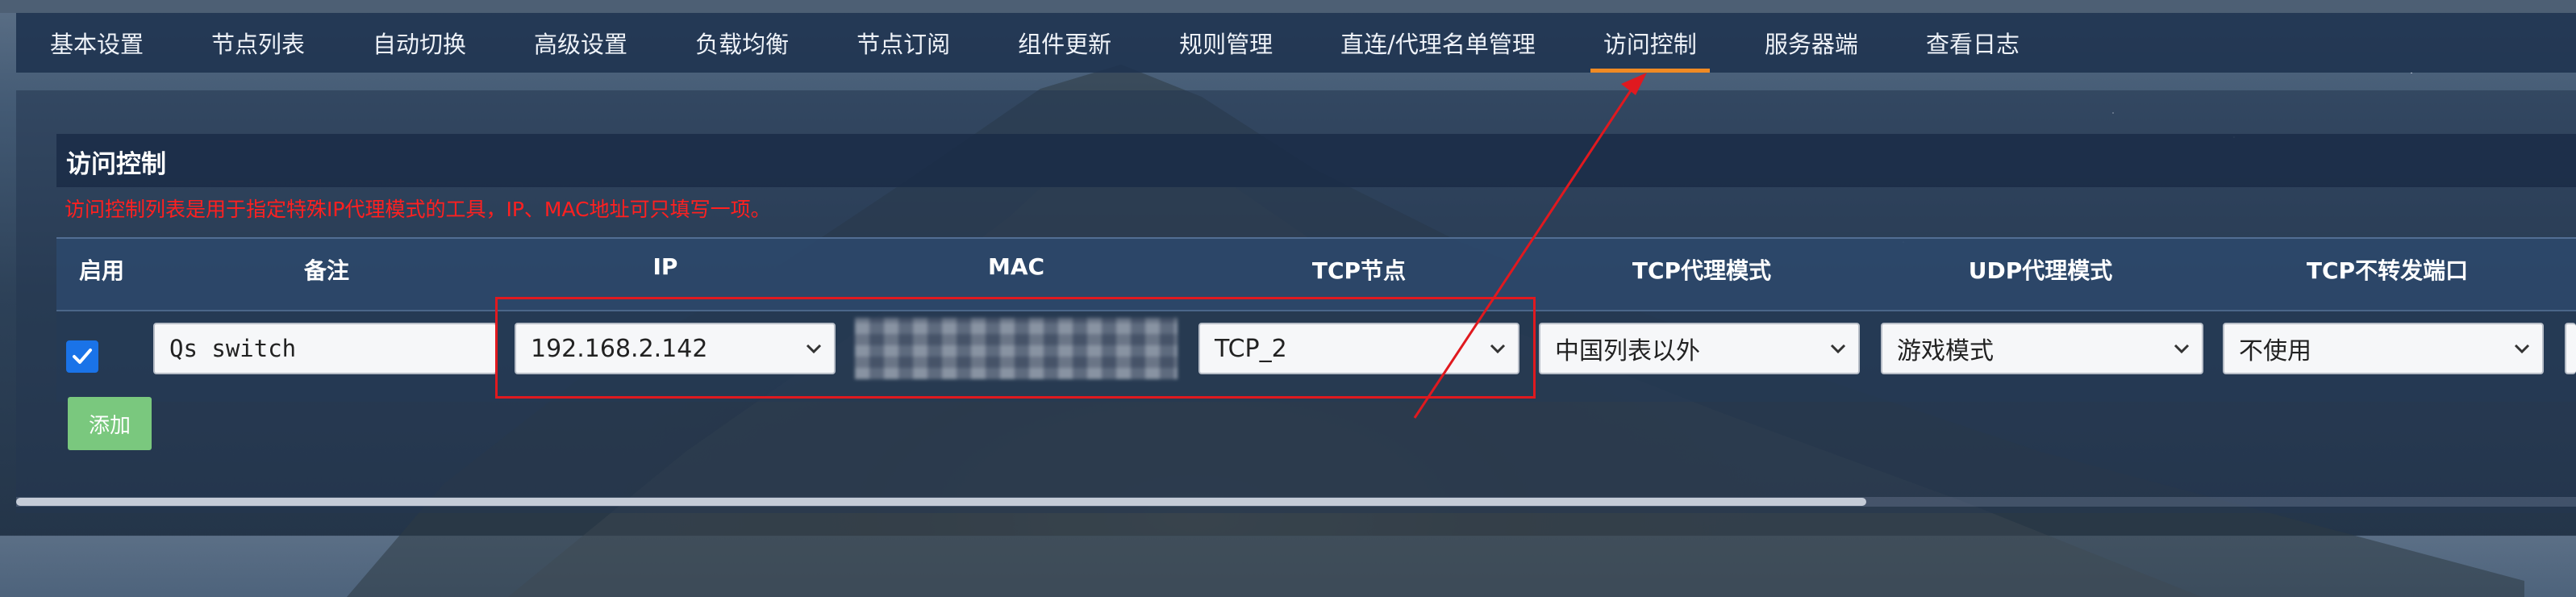  What do you see at coordinates (1945, 351) in the screenshot?
I see `udp-mode-value: 游戏模式` at bounding box center [1945, 351].